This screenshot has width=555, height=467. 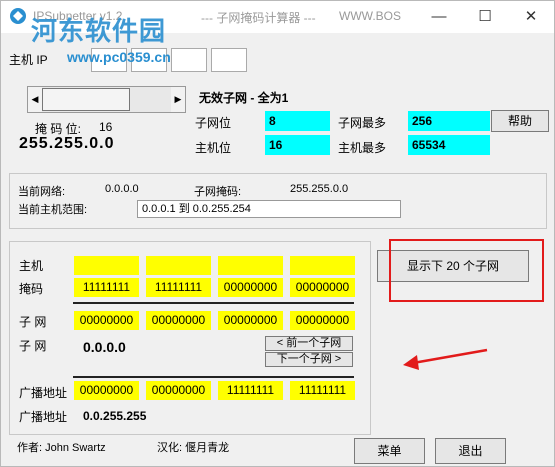 I want to click on max-hosts-label: 主机最多, so click(x=362, y=148).